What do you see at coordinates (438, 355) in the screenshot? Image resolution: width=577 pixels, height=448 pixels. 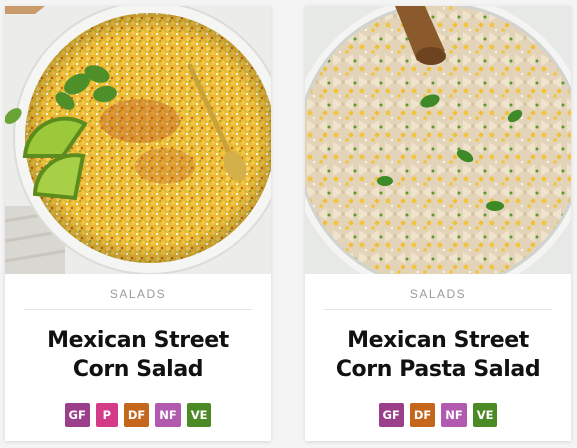 I see `recipe-title: Mexican Street Corn Pasta Salad` at bounding box center [438, 355].